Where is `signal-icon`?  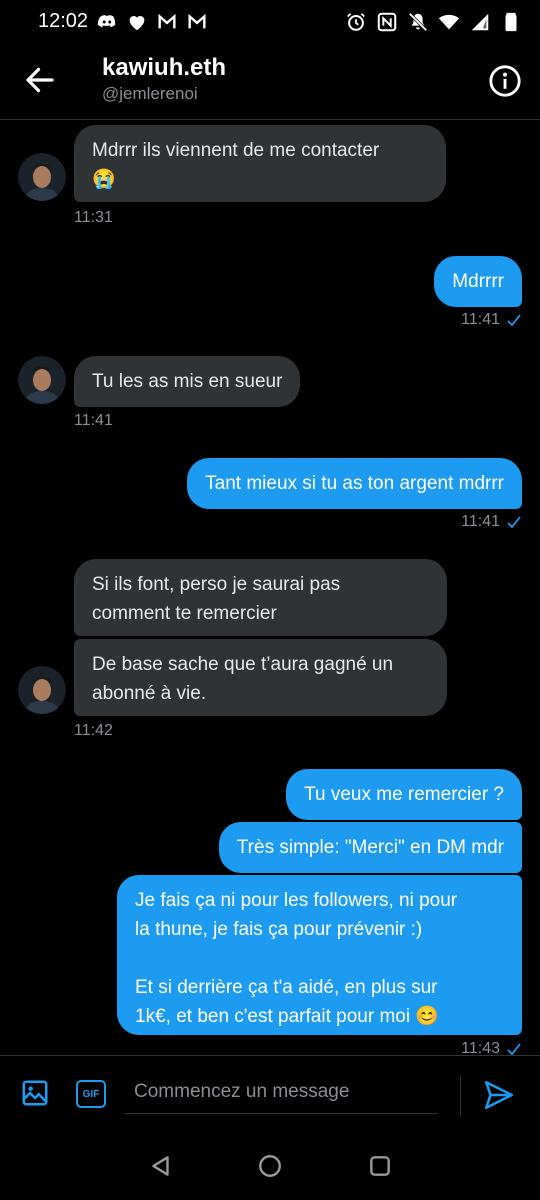 signal-icon is located at coordinates (480, 22).